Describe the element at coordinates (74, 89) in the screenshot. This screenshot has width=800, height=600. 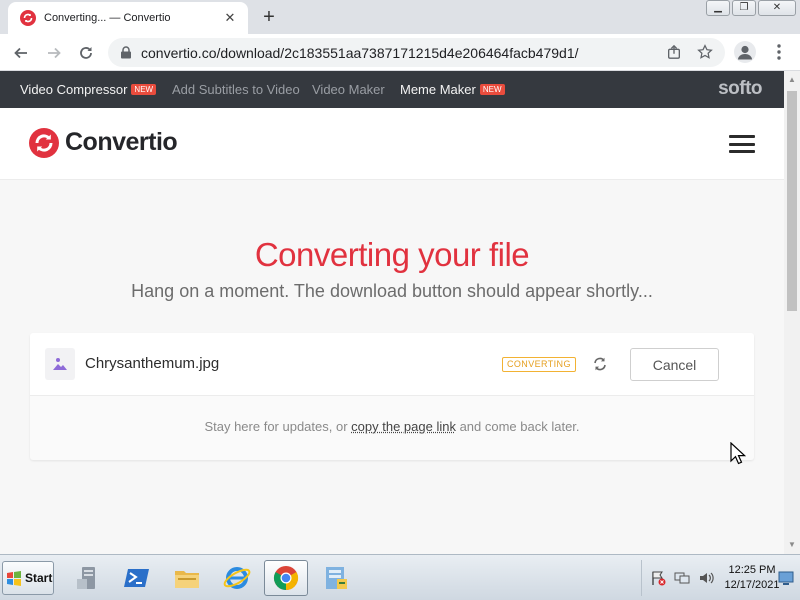
I see `promo-label: Video Compressor` at that location.